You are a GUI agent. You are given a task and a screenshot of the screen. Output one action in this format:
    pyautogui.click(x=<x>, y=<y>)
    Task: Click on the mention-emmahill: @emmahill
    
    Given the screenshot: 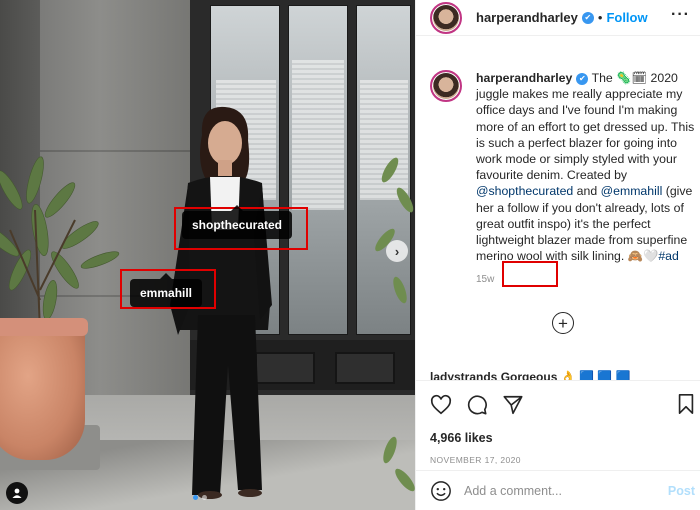 What is the action you would take?
    pyautogui.click(x=632, y=191)
    